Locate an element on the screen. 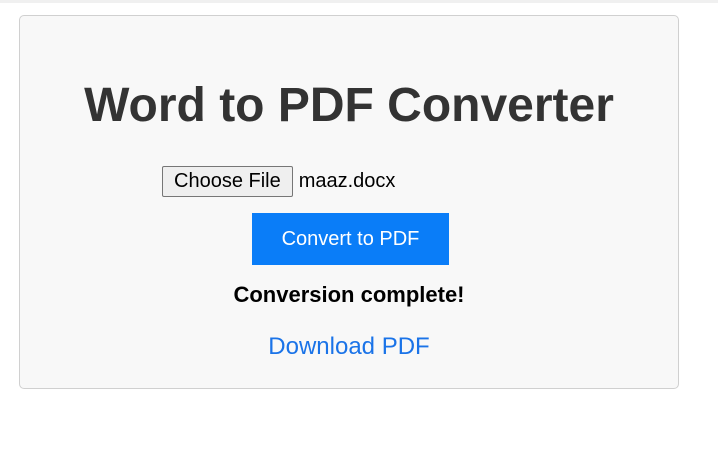 Image resolution: width=718 pixels, height=474 pixels. choose-file-button: Choose File is located at coordinates (227, 181).